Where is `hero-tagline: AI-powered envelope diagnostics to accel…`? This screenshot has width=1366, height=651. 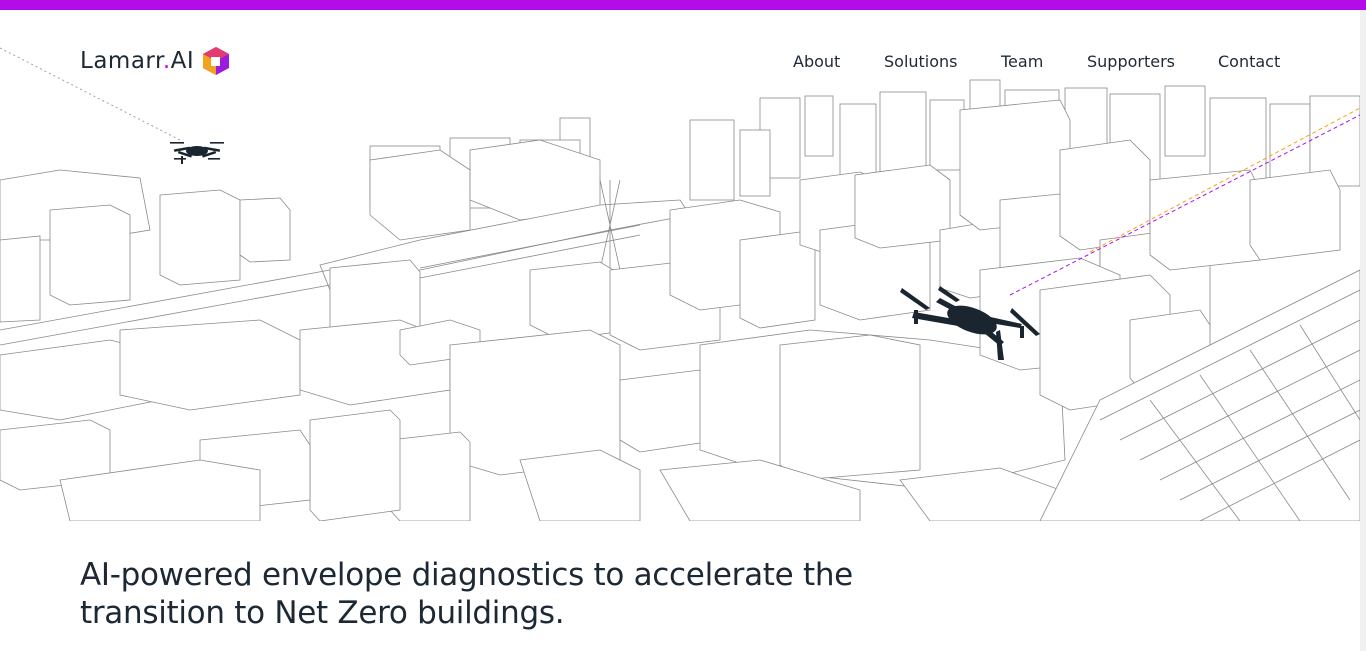
hero-tagline: AI-powered envelope diagnostics to accel… is located at coordinates (490, 594).